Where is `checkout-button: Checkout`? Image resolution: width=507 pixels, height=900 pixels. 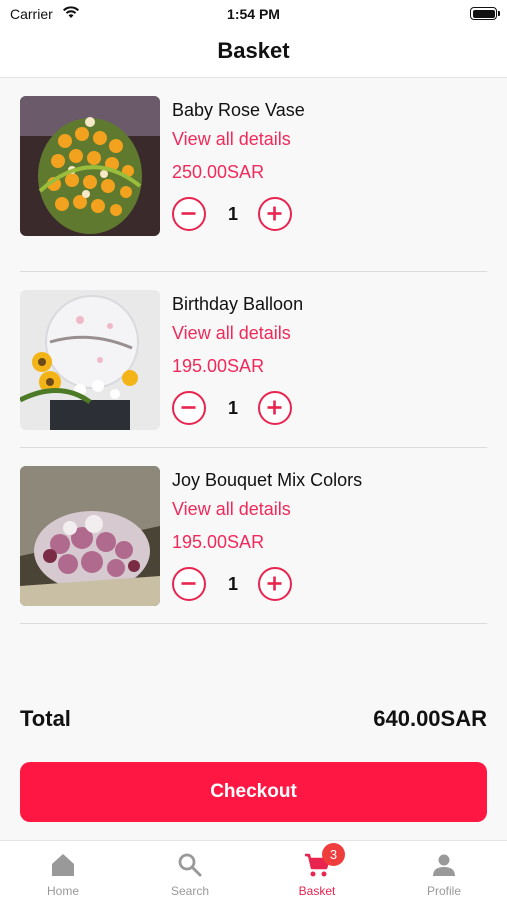 checkout-button: Checkout is located at coordinates (253, 792).